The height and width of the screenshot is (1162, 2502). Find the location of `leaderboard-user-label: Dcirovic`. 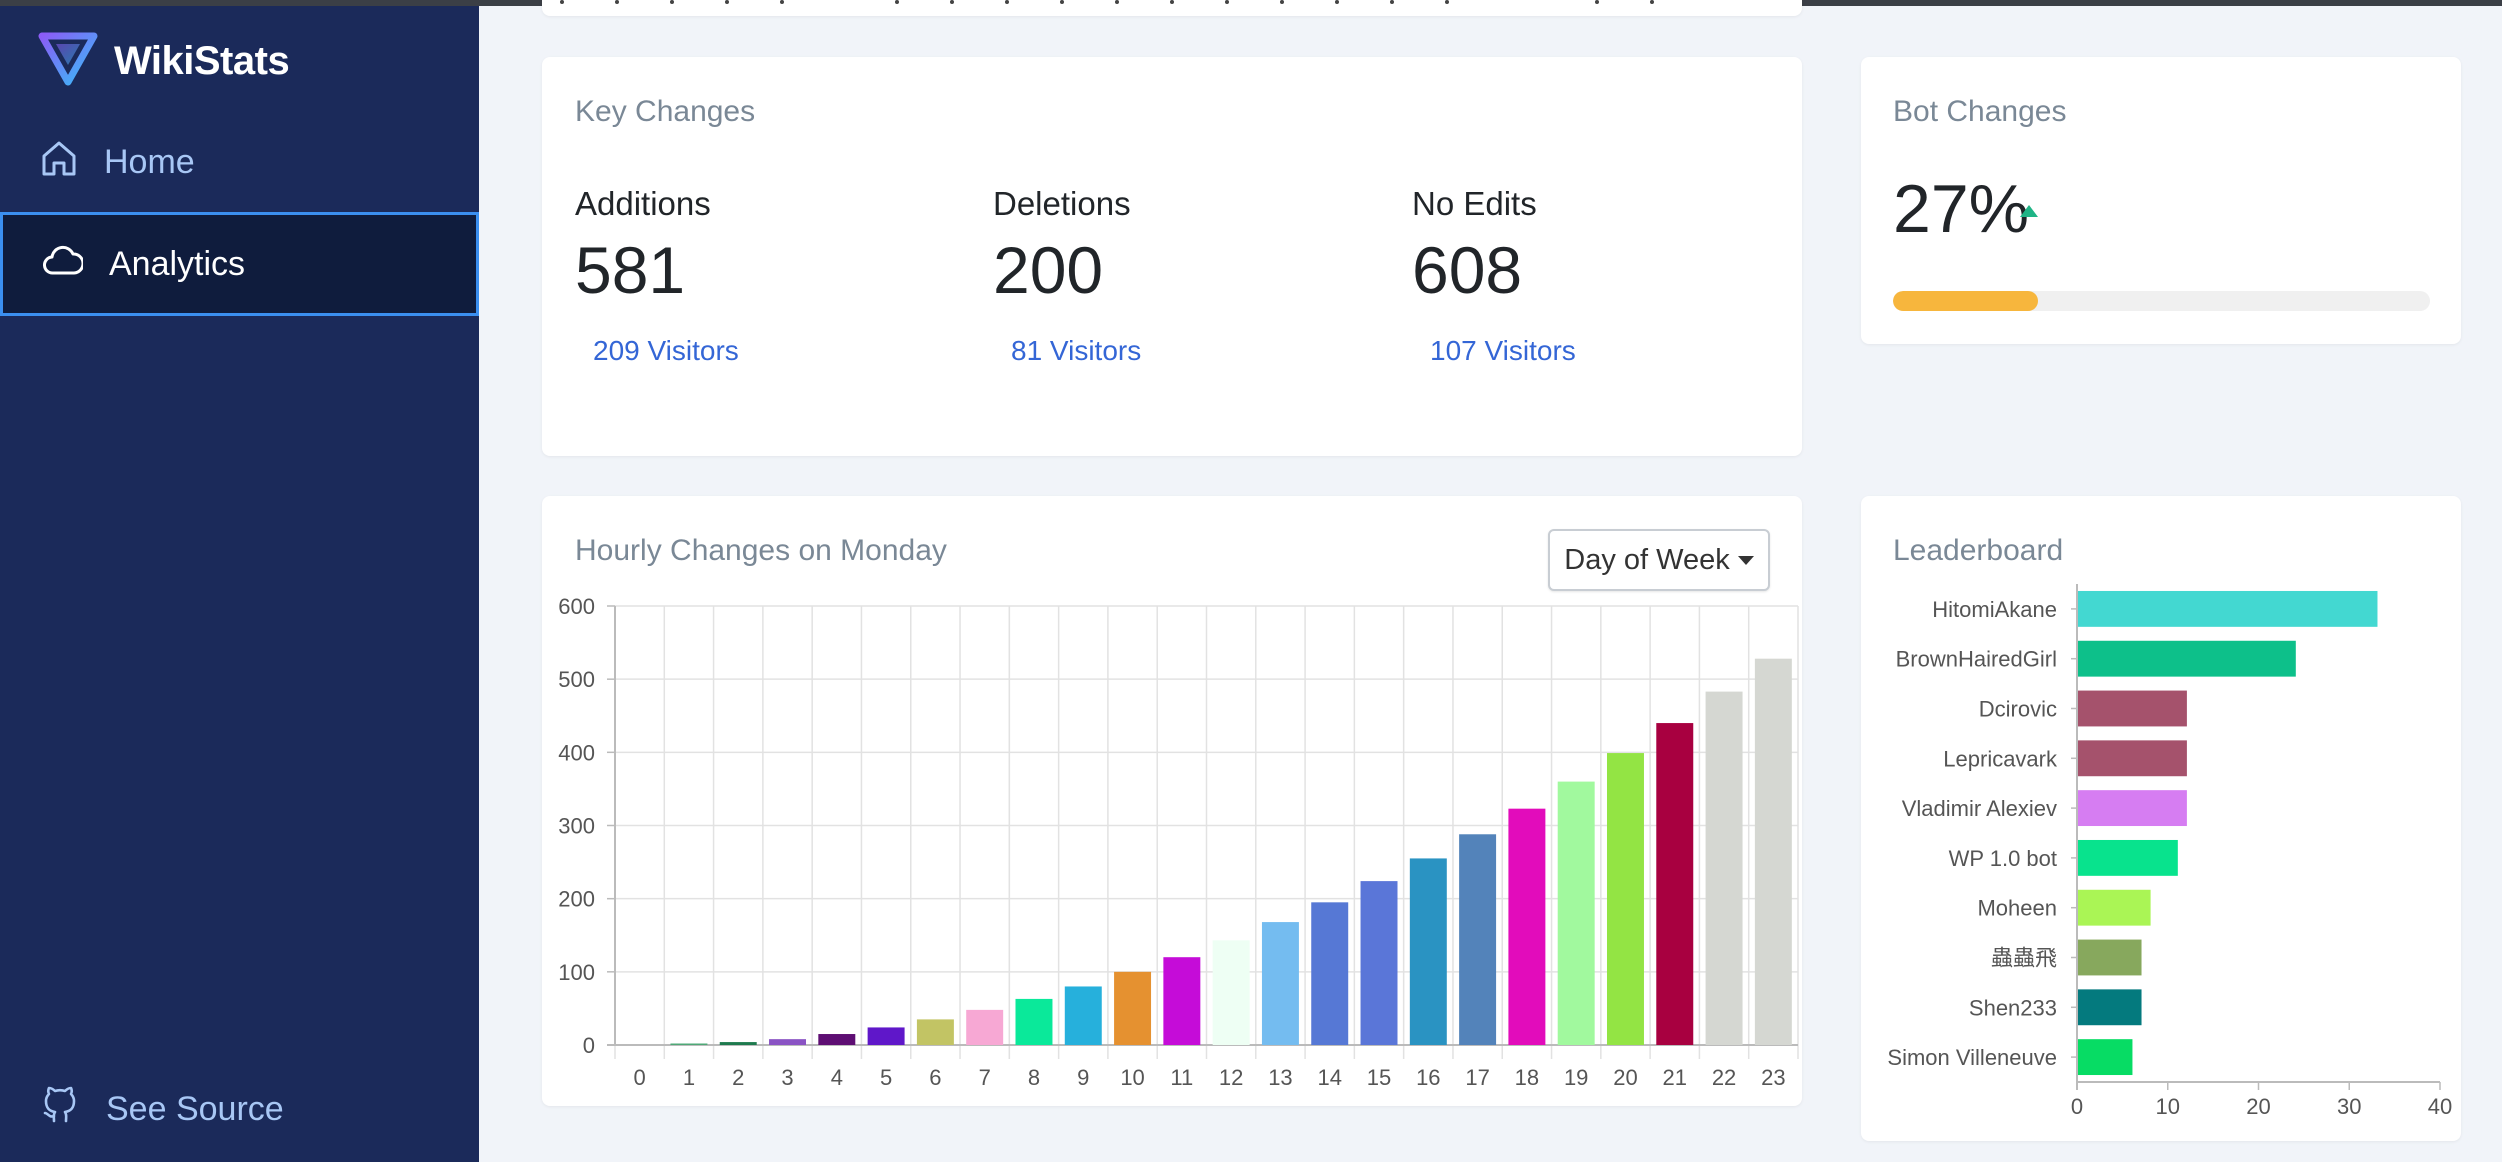

leaderboard-user-label: Dcirovic is located at coordinates (2018, 709).